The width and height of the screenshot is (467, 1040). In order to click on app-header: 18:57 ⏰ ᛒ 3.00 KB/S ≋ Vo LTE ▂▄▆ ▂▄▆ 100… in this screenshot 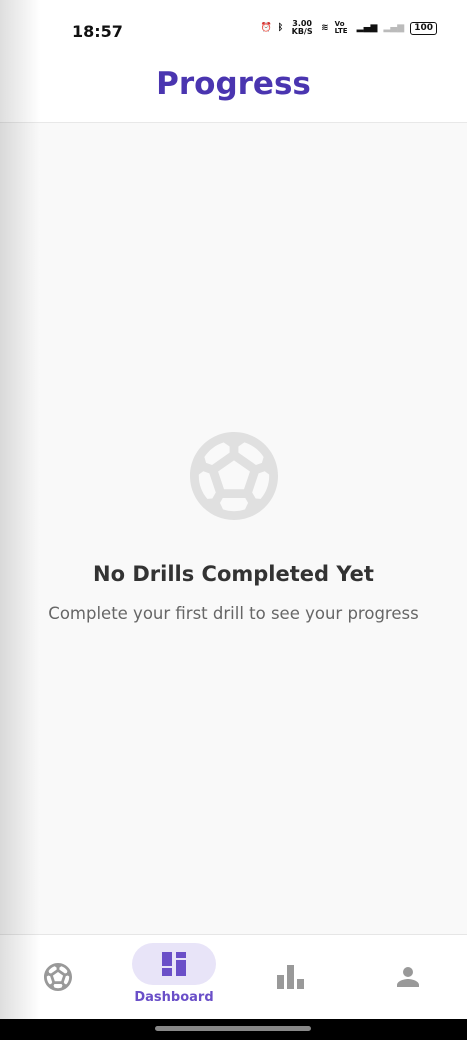, I will do `click(233, 61)`.